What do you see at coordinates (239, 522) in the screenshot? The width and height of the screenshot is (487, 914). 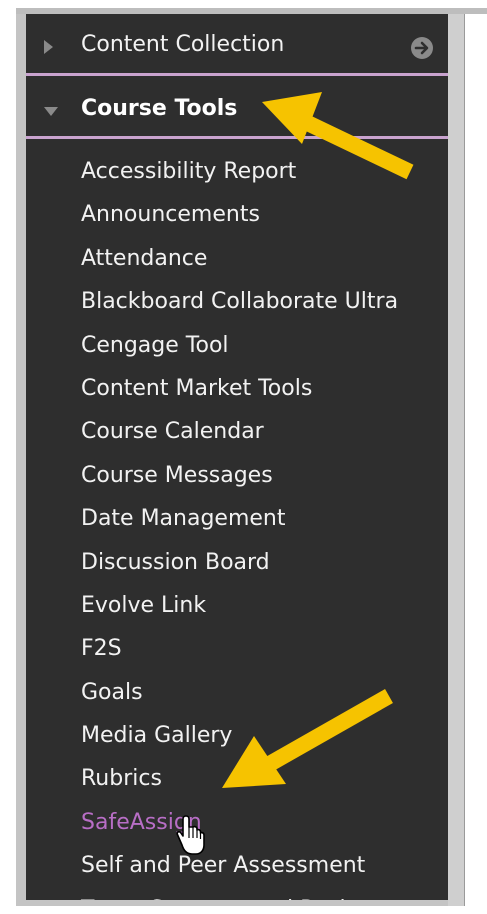 I see `menu-item-date-management: Date Management` at bounding box center [239, 522].